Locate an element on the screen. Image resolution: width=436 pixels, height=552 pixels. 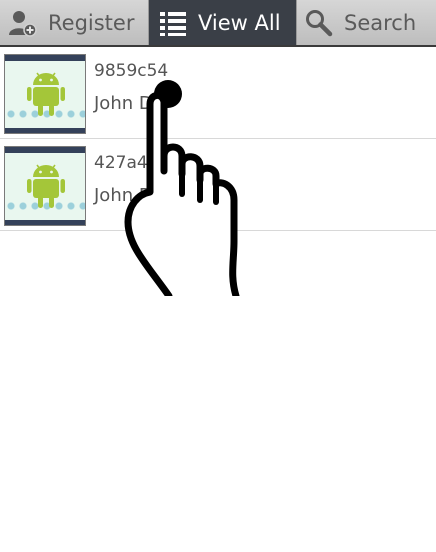
tab-view-all-label: View All is located at coordinates (239, 22).